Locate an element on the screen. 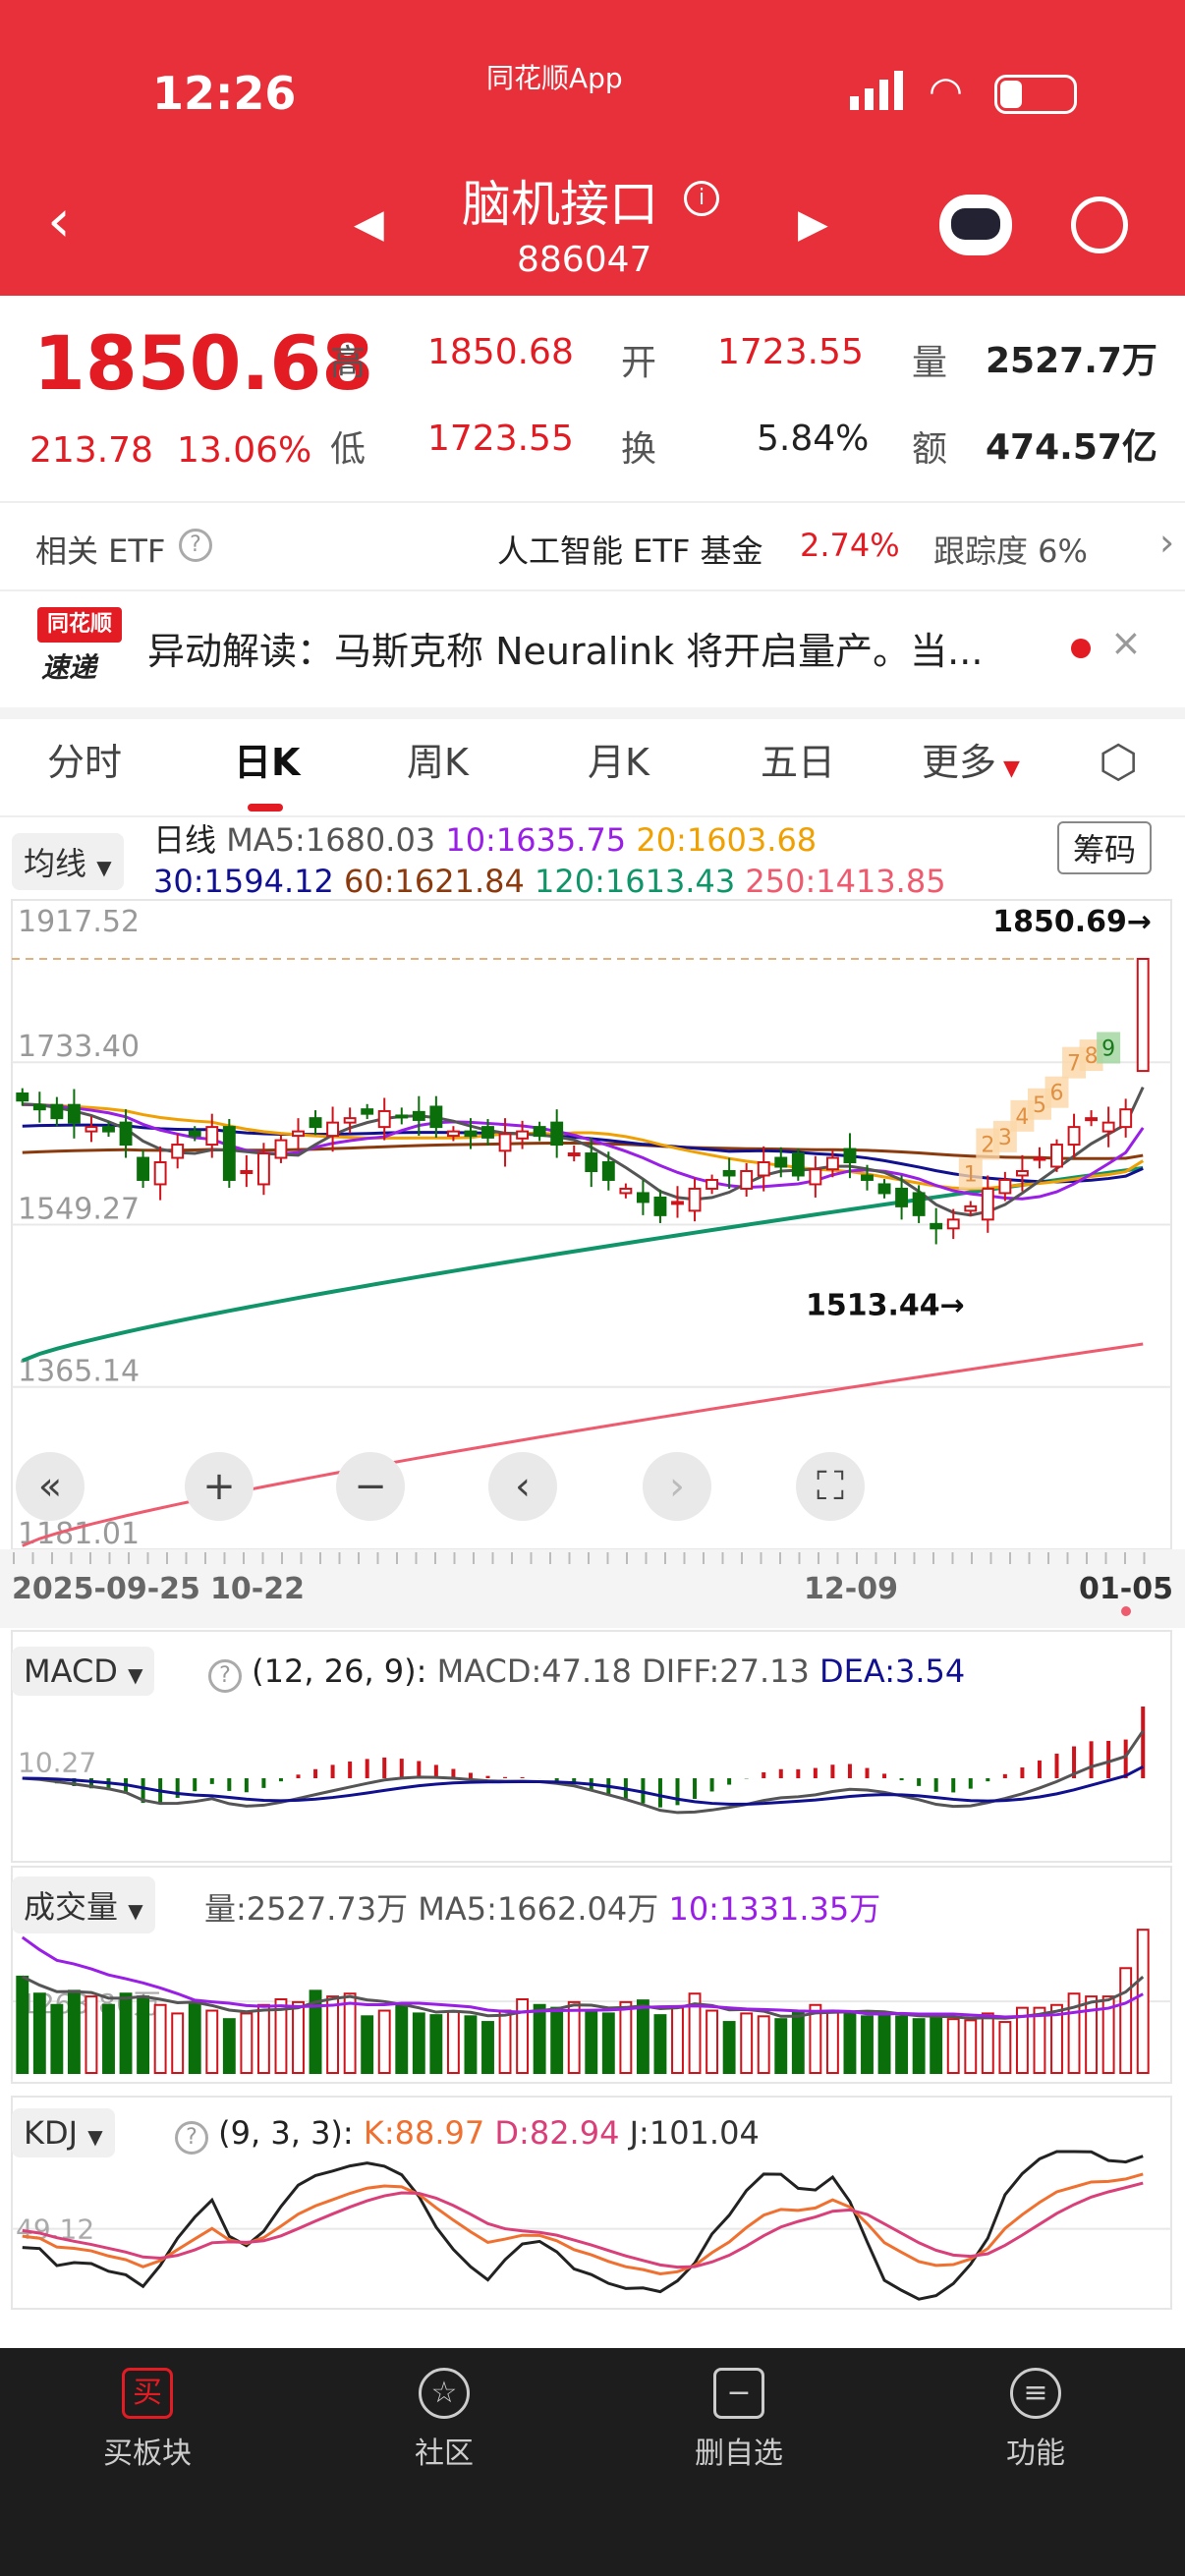  nav-buy-sector: 买买板块 is located at coordinates (148, 2420).